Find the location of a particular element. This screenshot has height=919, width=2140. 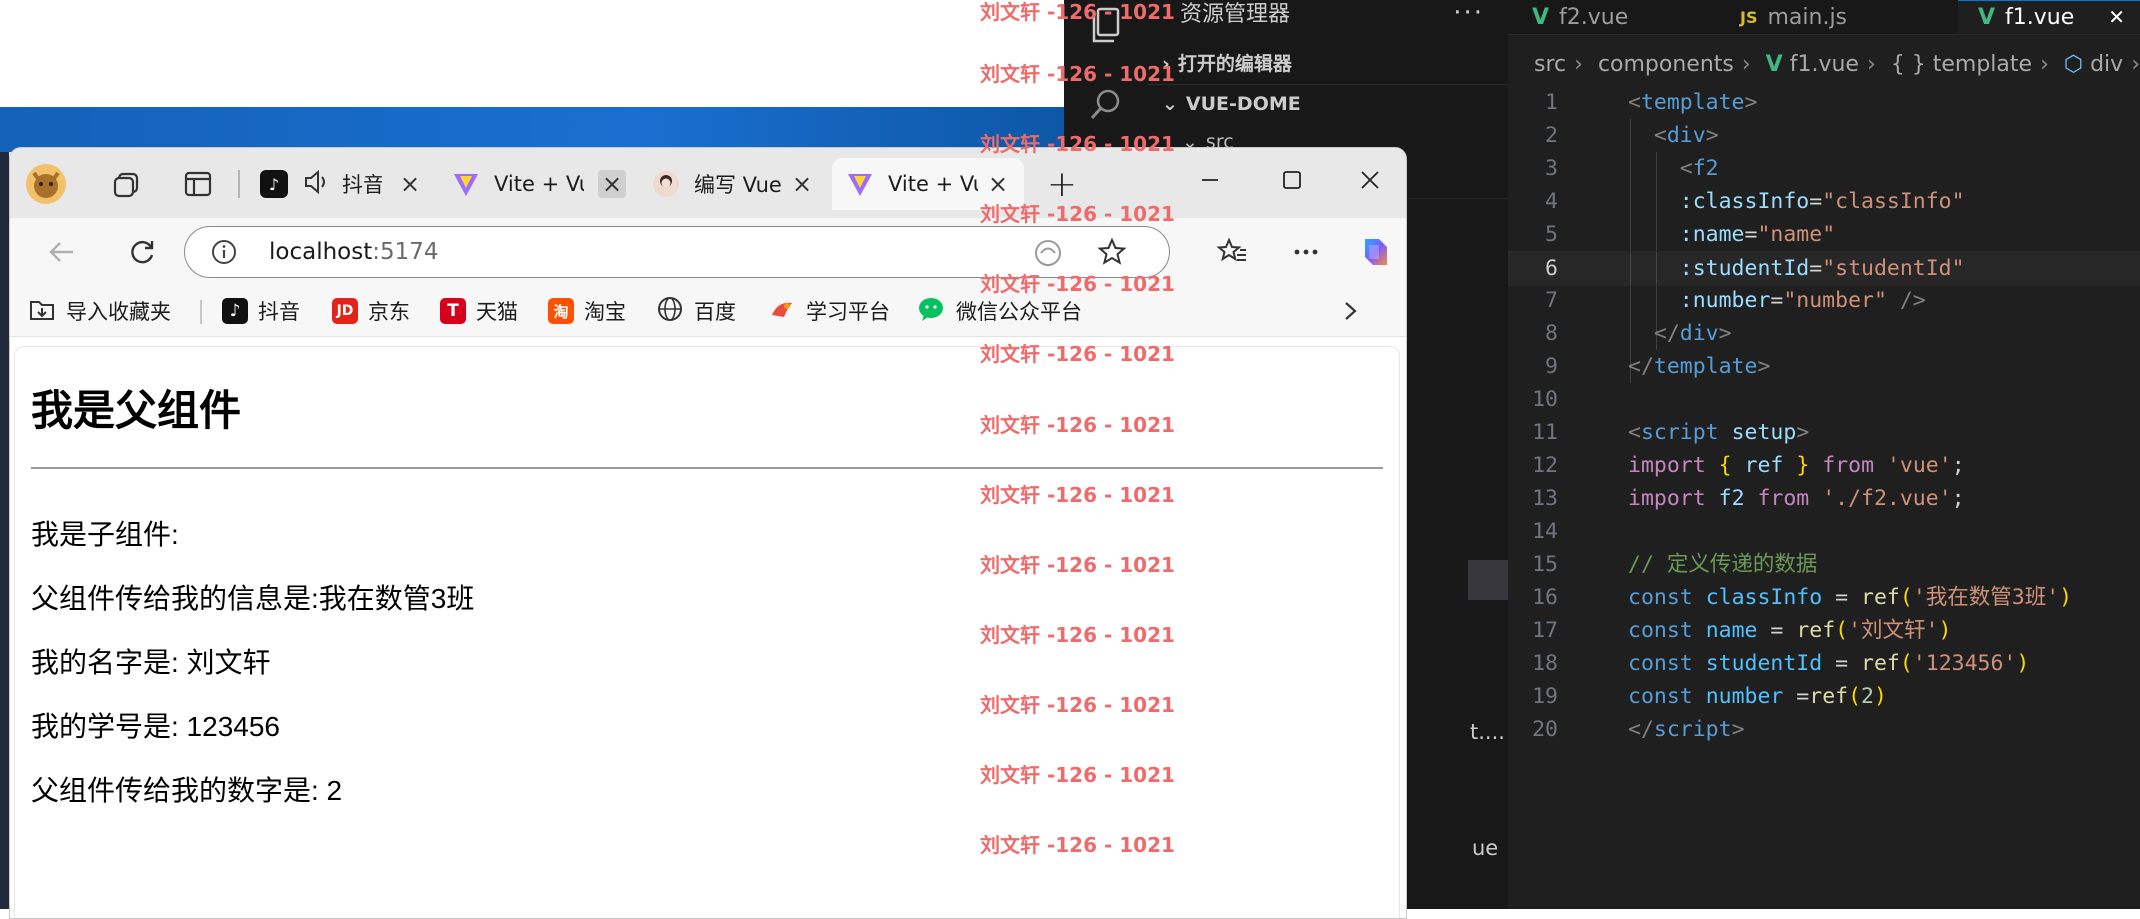

code-line: 1 <template> is located at coordinates (1651, 102).